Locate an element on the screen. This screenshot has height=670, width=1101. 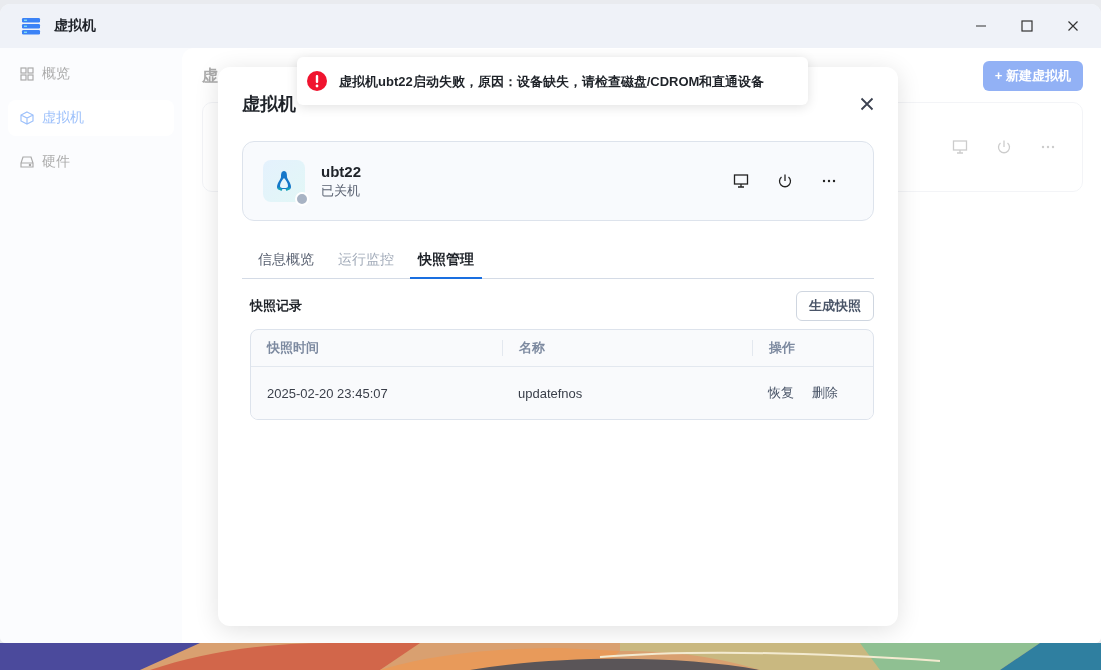
error-icon is located at coordinates (317, 81).